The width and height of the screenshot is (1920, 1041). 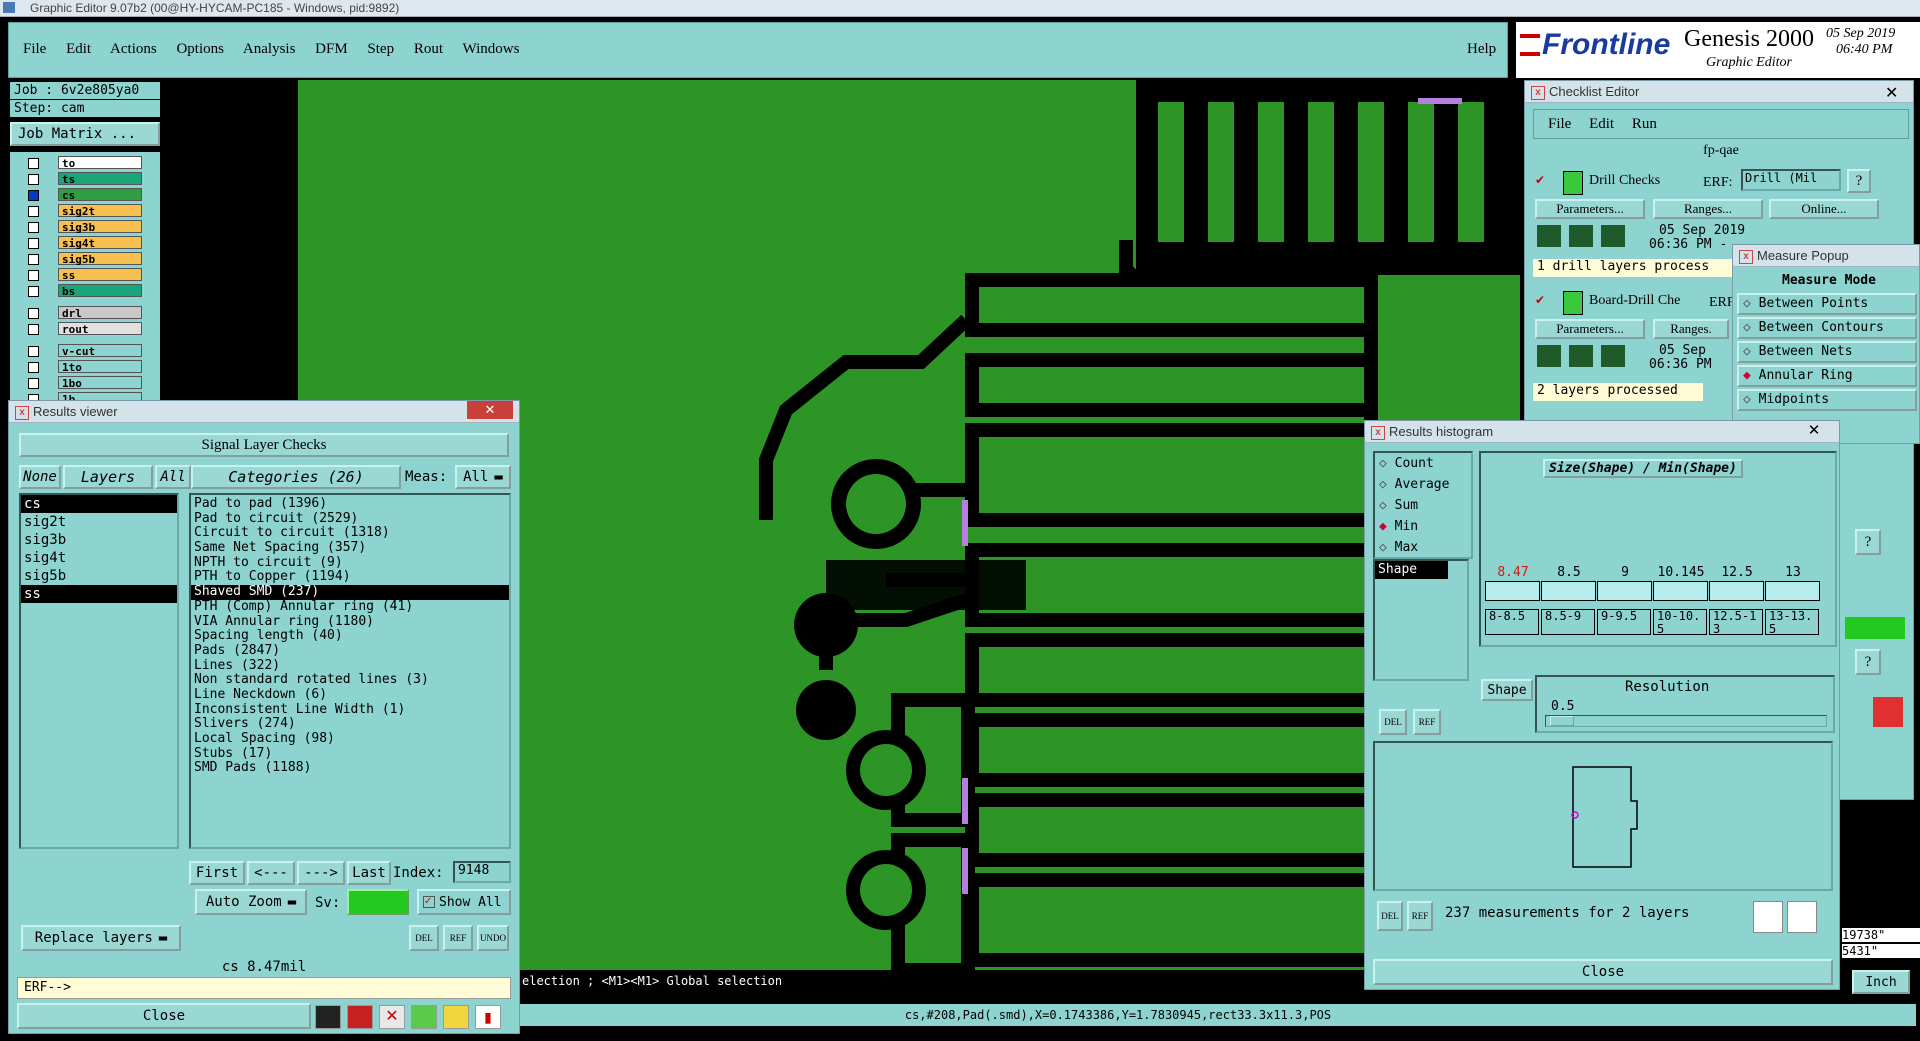 What do you see at coordinates (1562, 721) in the screenshot?
I see `slider-handle` at bounding box center [1562, 721].